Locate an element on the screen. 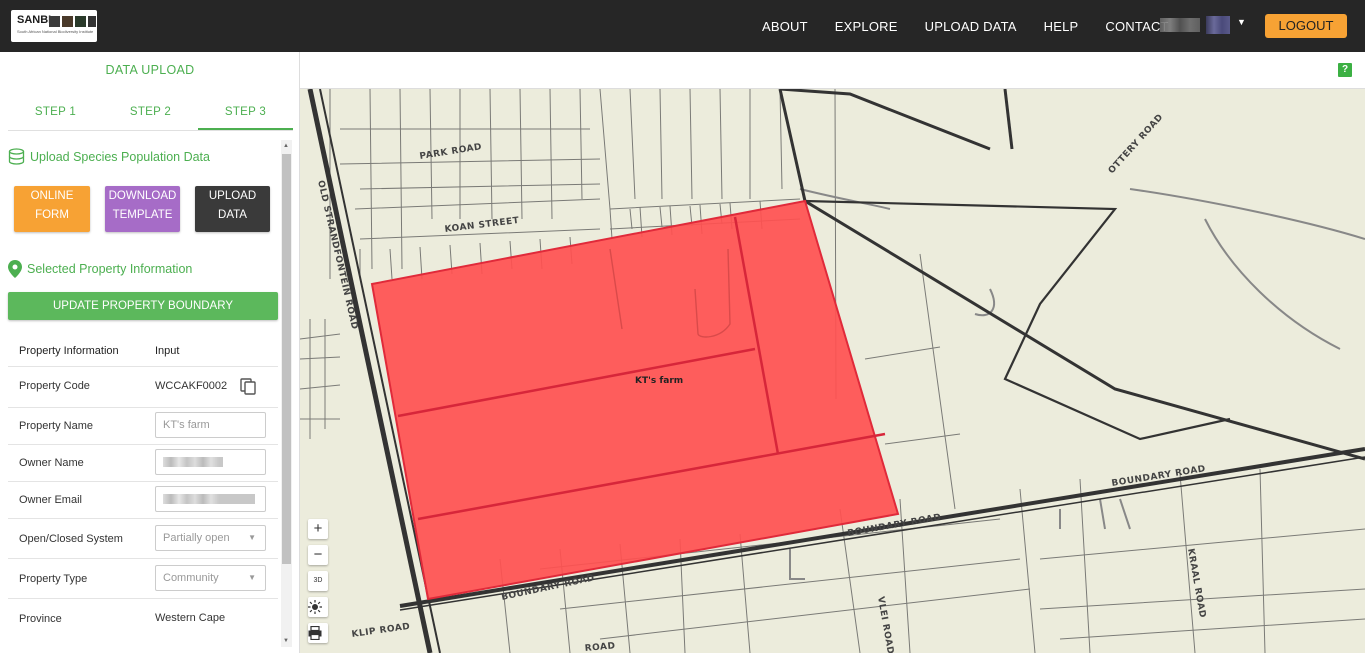 This screenshot has width=1365, height=653. nav-explore: EXPLORE is located at coordinates (866, 26).